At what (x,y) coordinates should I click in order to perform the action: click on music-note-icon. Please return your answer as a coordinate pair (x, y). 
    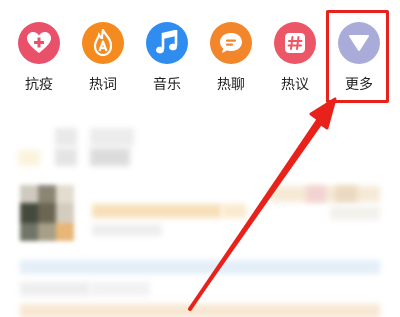
    Looking at the image, I should click on (167, 43).